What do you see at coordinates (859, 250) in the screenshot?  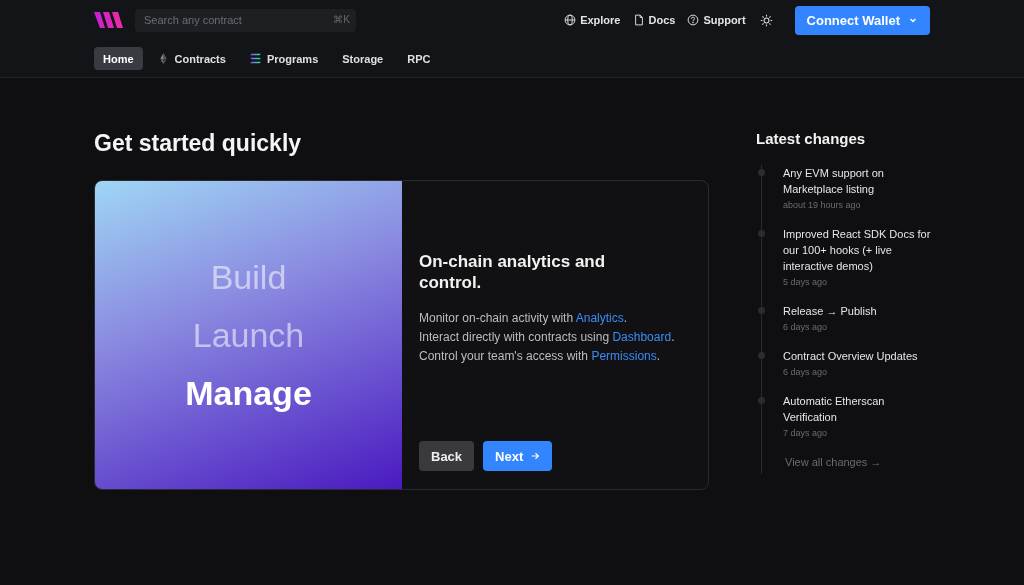 I see `change-link: Improved React SDK Docs for our 100+ hooks (+ live interactive demos)` at bounding box center [859, 250].